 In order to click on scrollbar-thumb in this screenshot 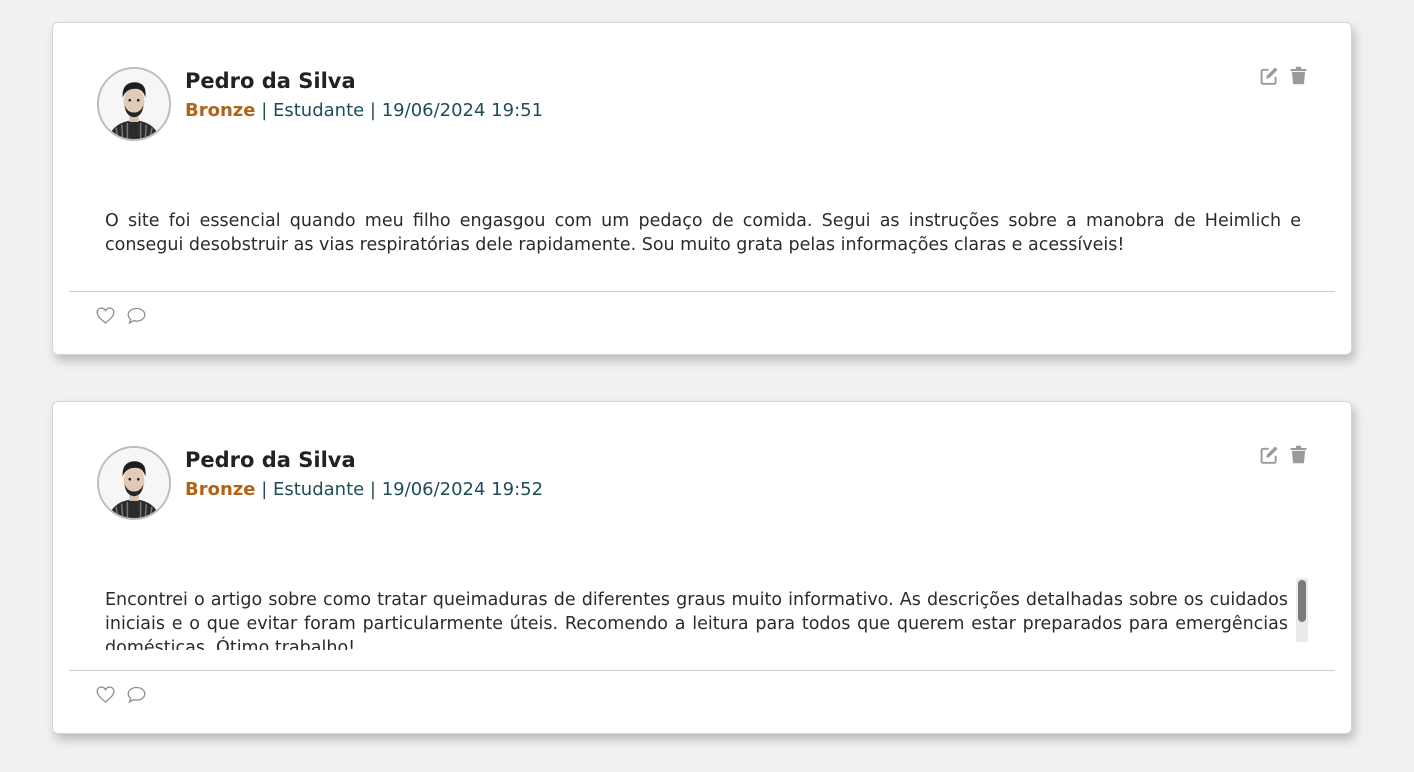, I will do `click(1302, 601)`.